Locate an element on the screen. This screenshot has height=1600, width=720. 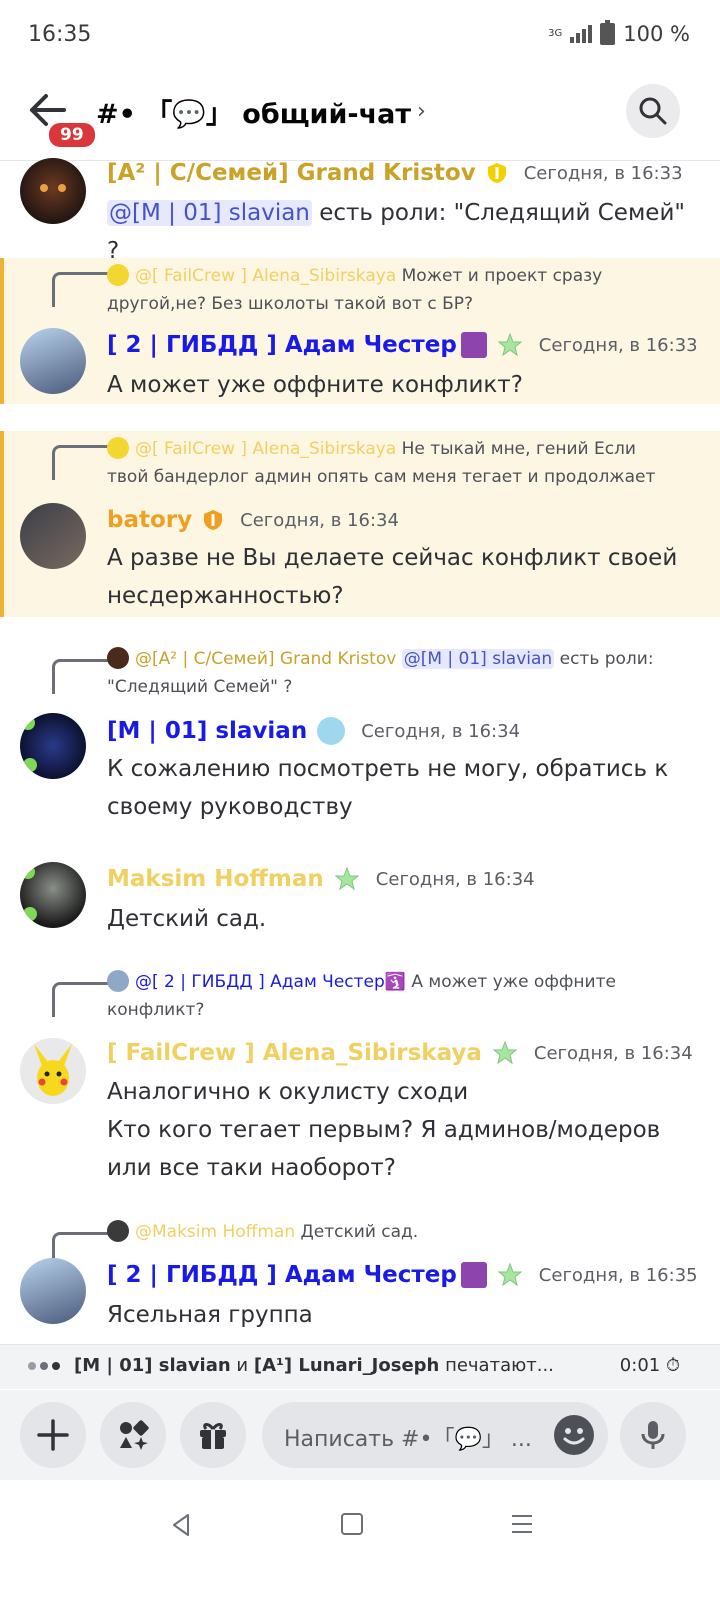
gift-icon is located at coordinates (213, 1436).